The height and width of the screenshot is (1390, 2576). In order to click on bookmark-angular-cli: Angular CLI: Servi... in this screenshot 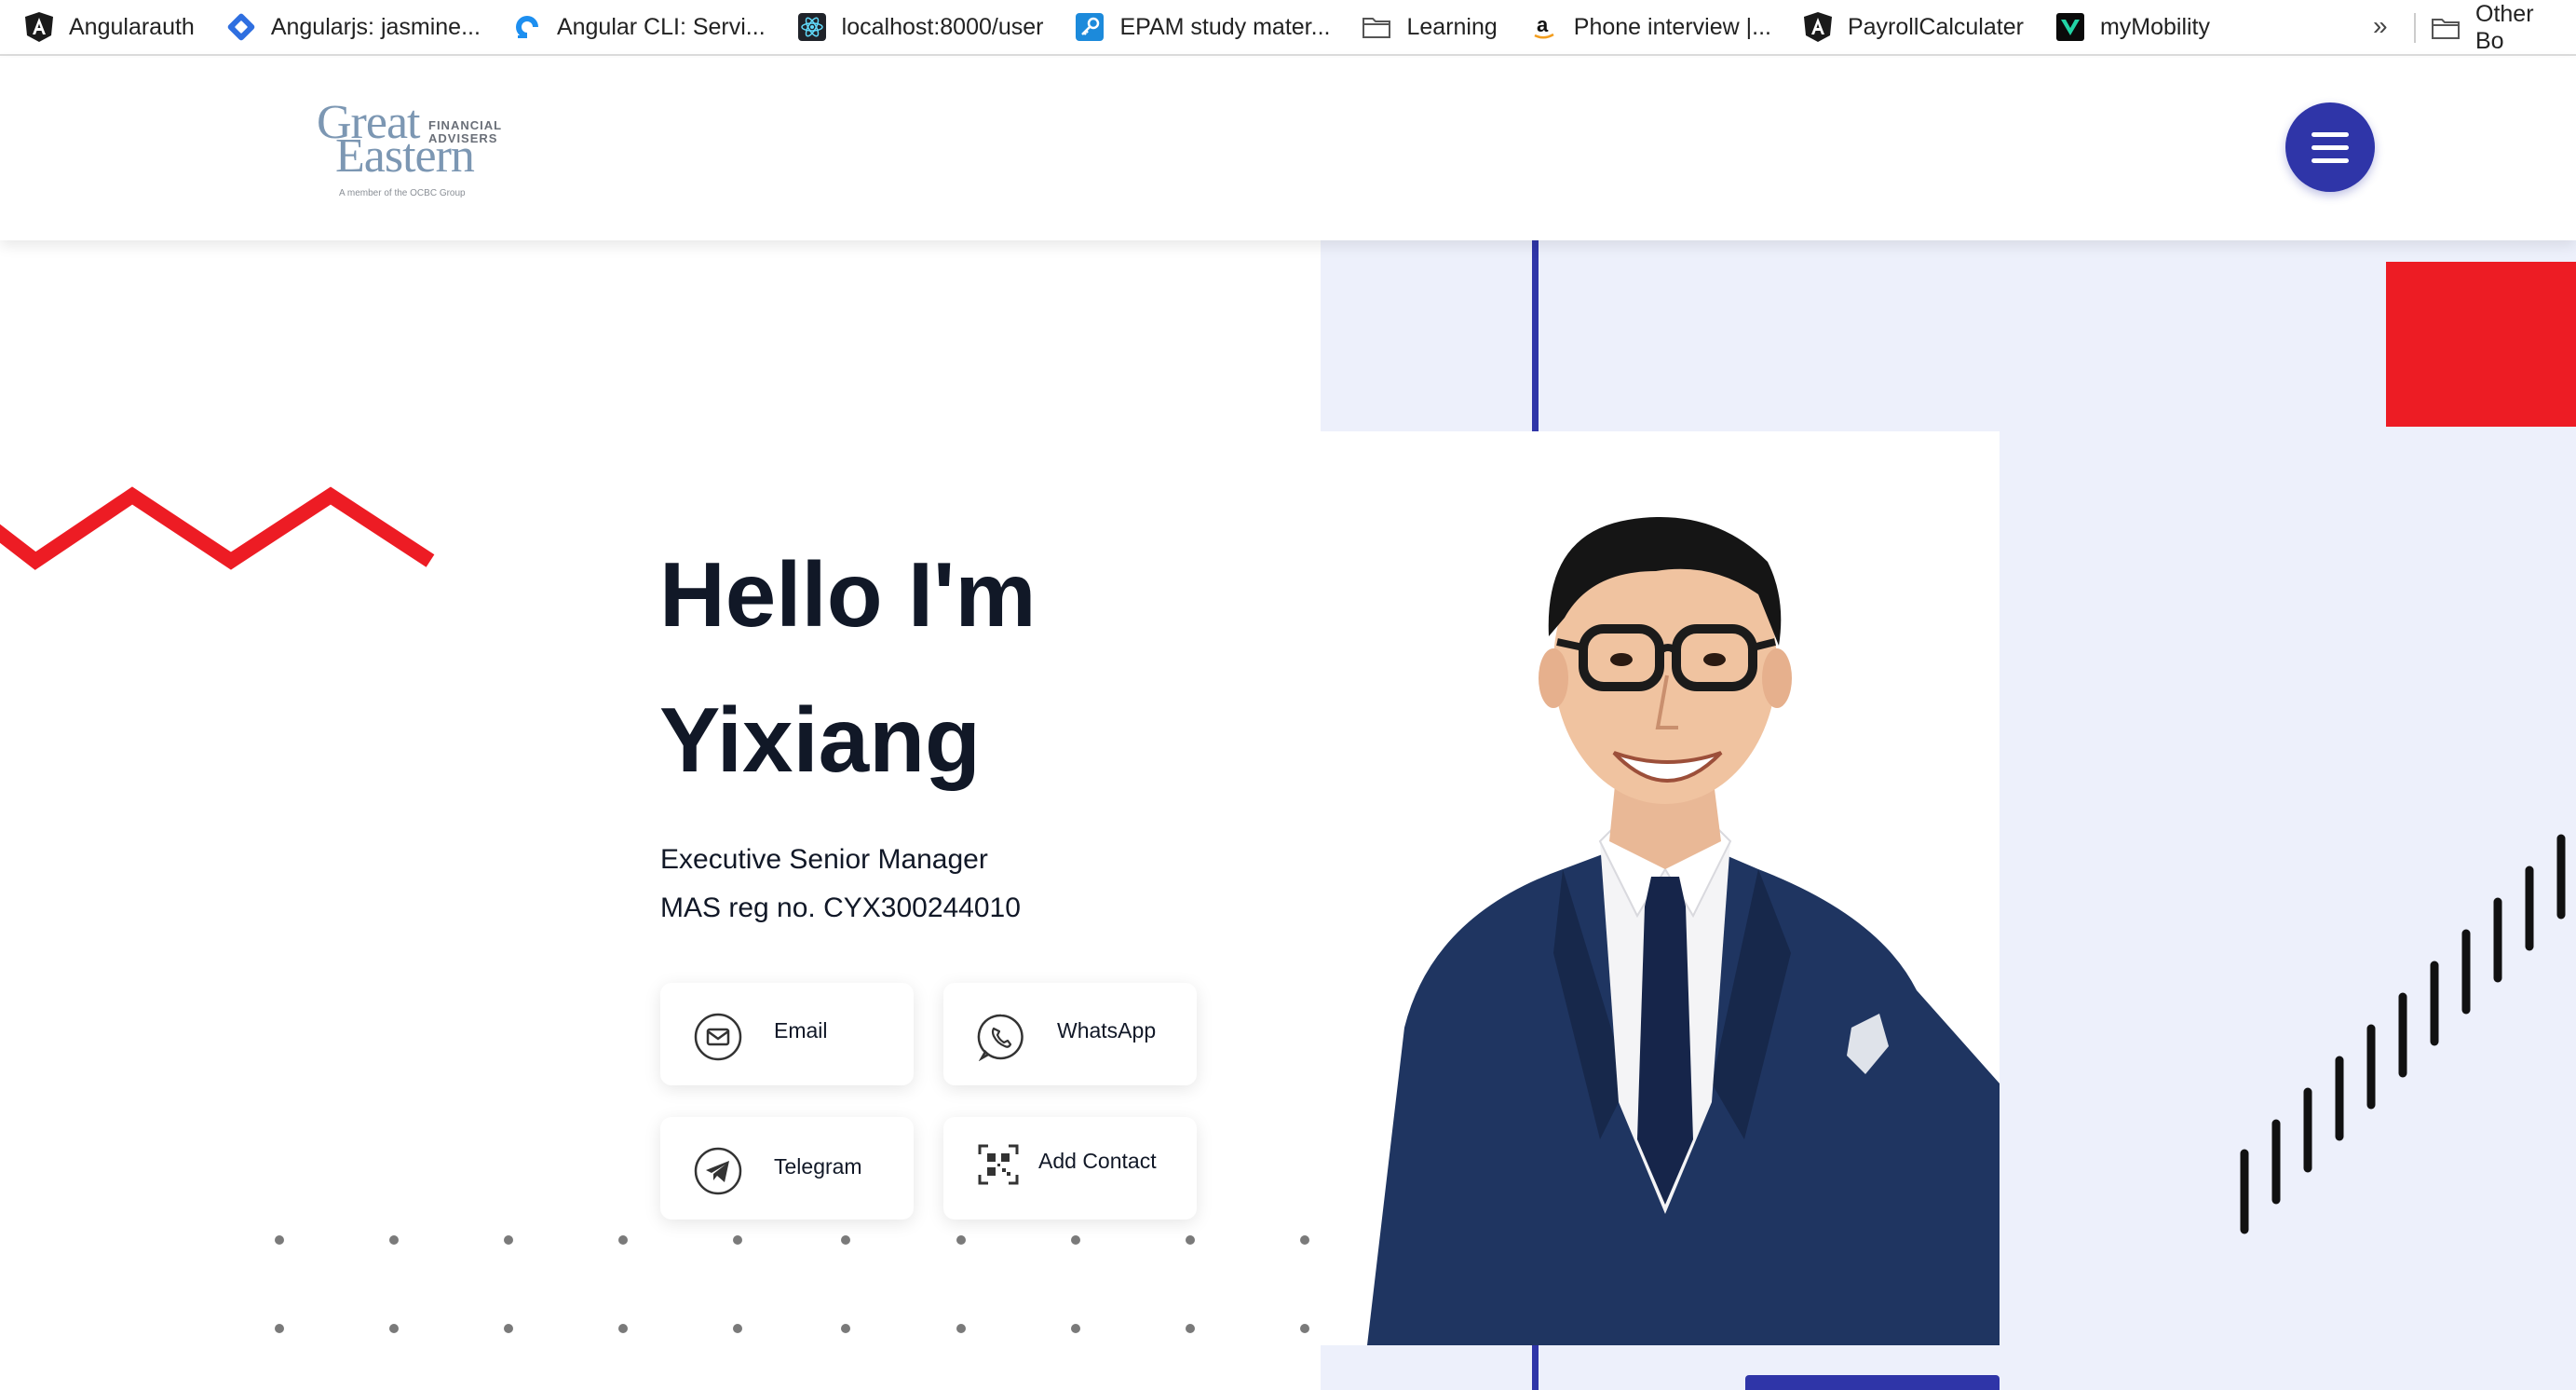, I will do `click(639, 27)`.